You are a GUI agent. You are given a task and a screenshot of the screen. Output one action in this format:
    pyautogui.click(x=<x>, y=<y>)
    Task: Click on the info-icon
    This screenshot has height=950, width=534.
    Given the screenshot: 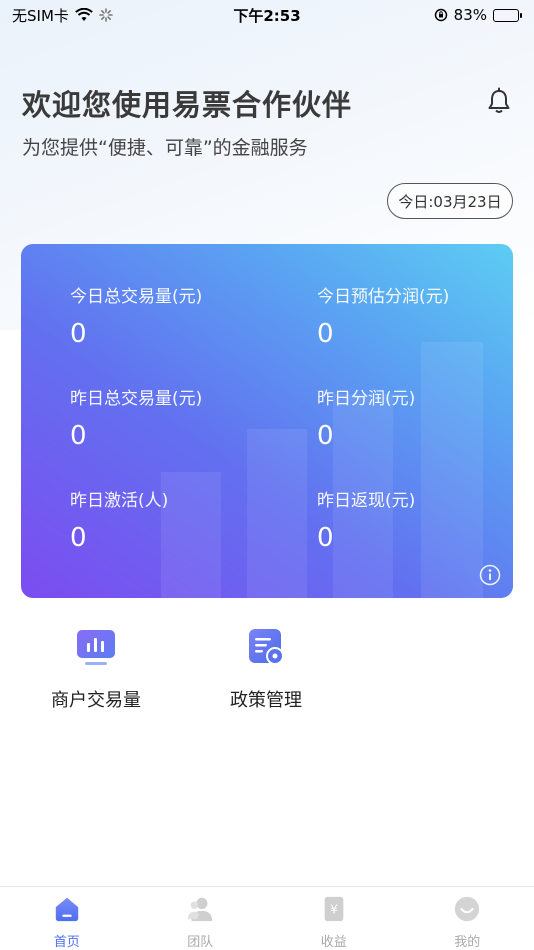 What is the action you would take?
    pyautogui.click(x=490, y=575)
    